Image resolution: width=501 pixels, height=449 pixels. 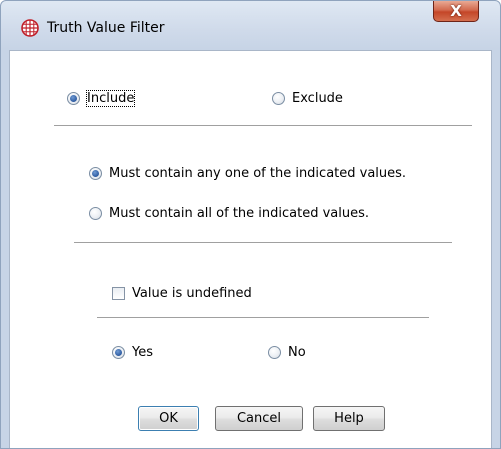 I want to click on no-radio-row: No, so click(x=287, y=352).